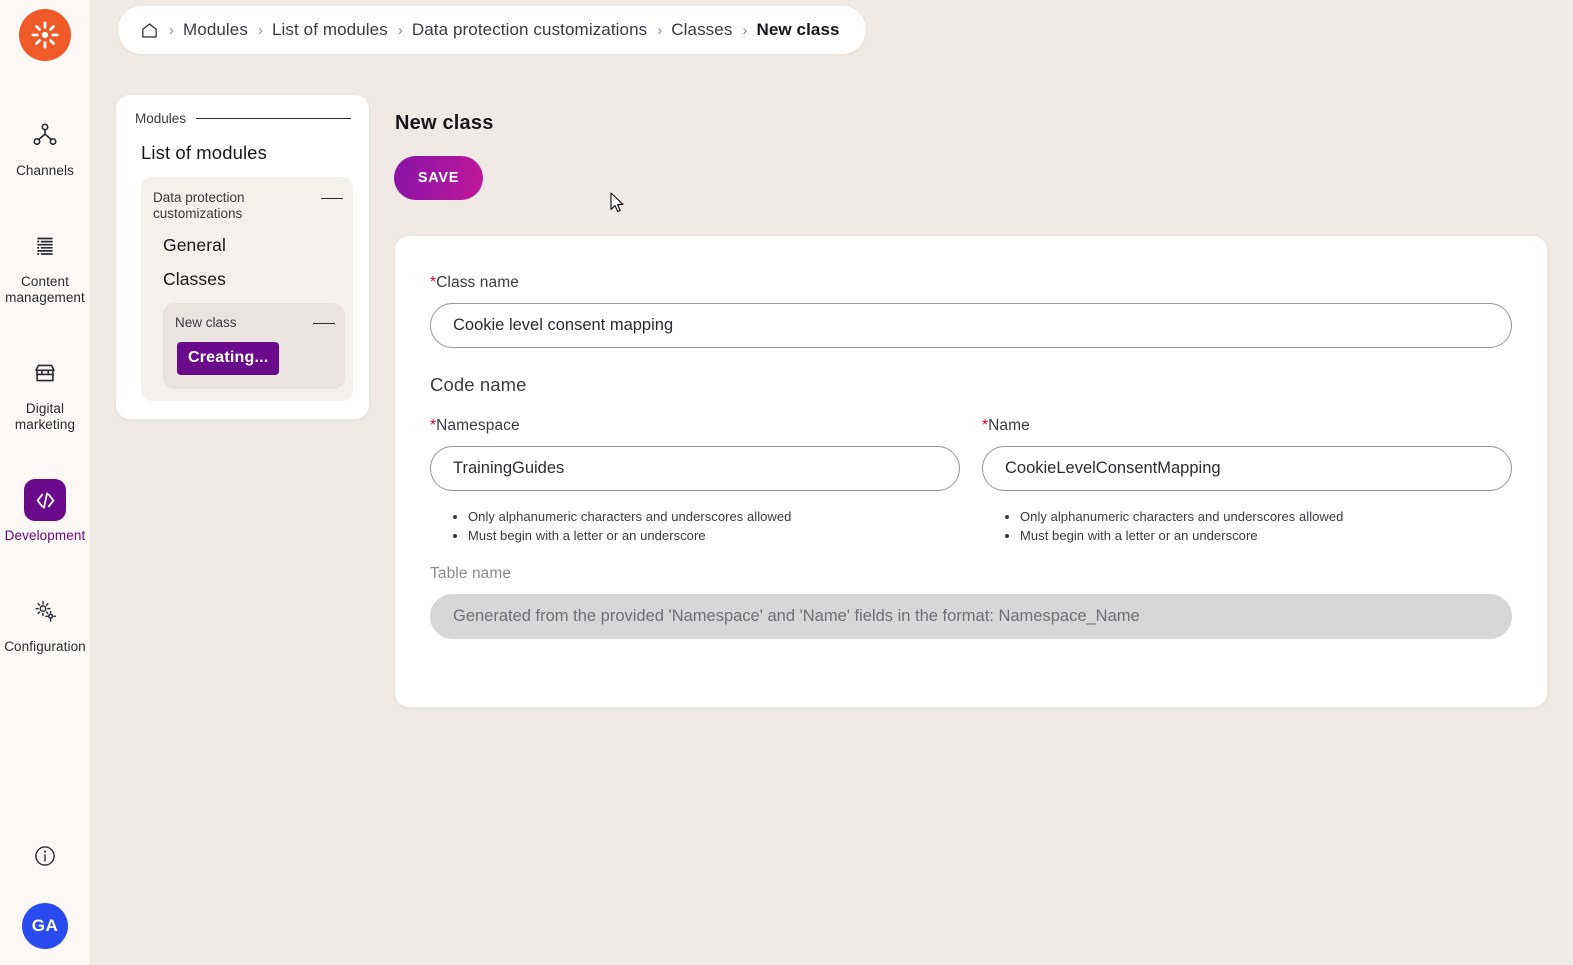  I want to click on nav-item-general: General, so click(248, 245).